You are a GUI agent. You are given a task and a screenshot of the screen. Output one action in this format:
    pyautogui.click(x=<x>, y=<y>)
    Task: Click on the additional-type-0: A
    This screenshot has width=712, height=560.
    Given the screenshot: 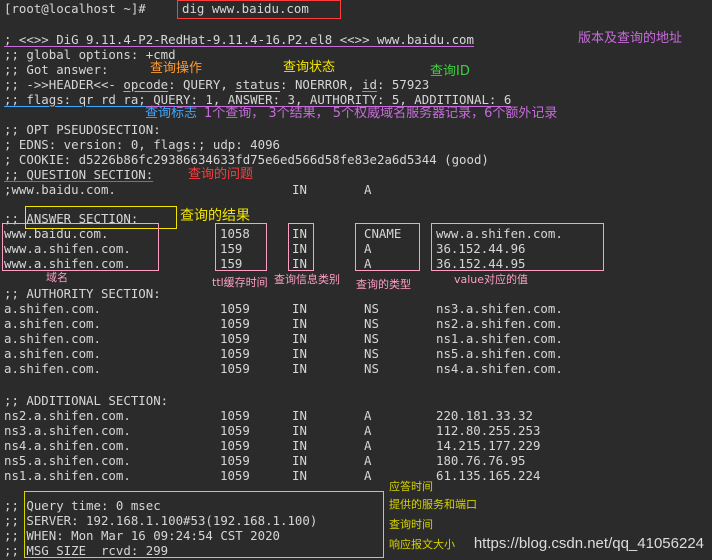 What is the action you would take?
    pyautogui.click(x=368, y=415)
    